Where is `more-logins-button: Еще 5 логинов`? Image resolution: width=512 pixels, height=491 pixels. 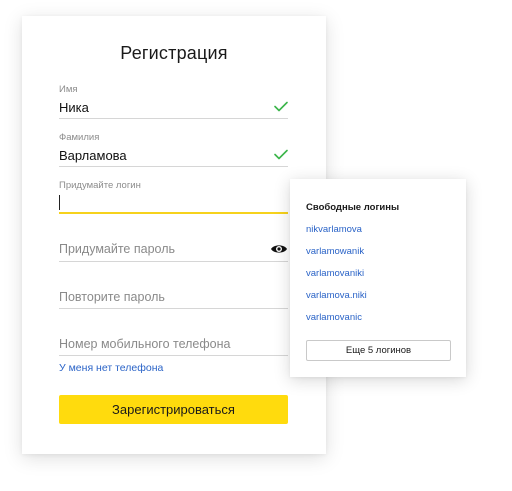 more-logins-button: Еще 5 логинов is located at coordinates (378, 350).